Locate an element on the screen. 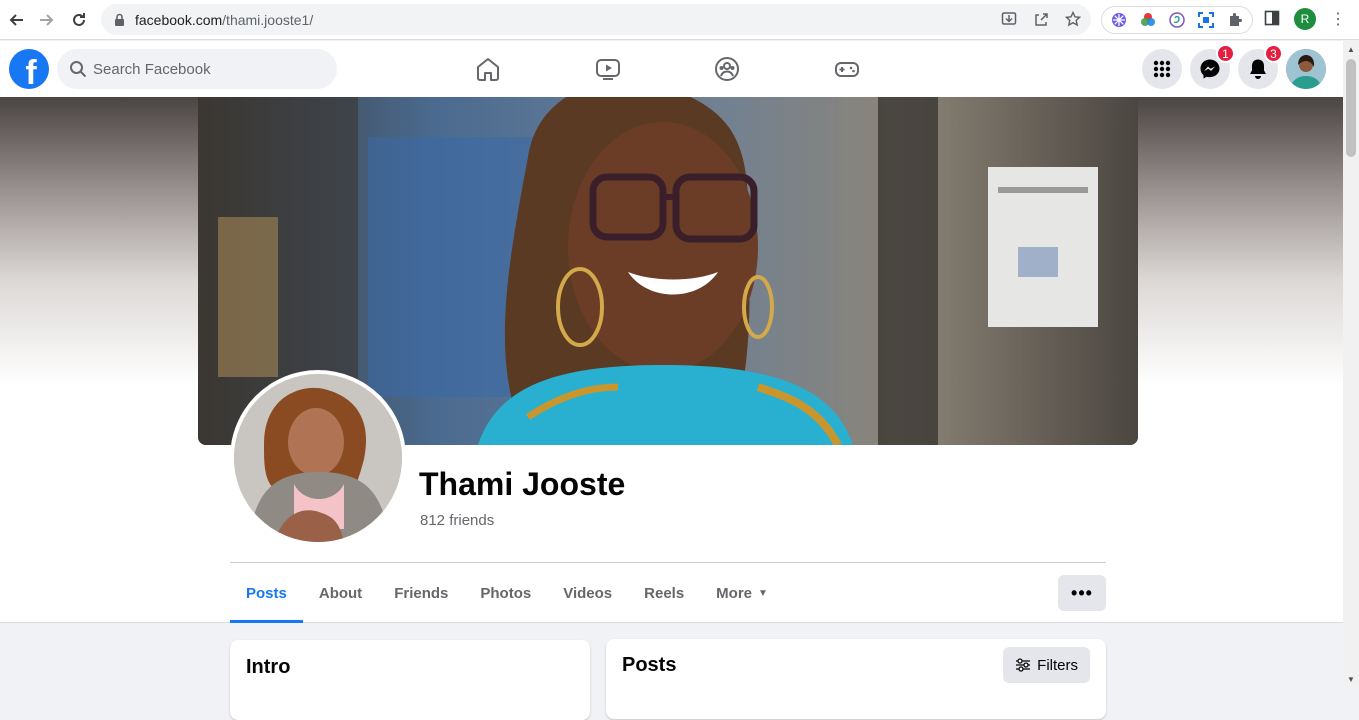 This screenshot has width=1359, height=720. caret-down-icon: ▼ is located at coordinates (763, 593).